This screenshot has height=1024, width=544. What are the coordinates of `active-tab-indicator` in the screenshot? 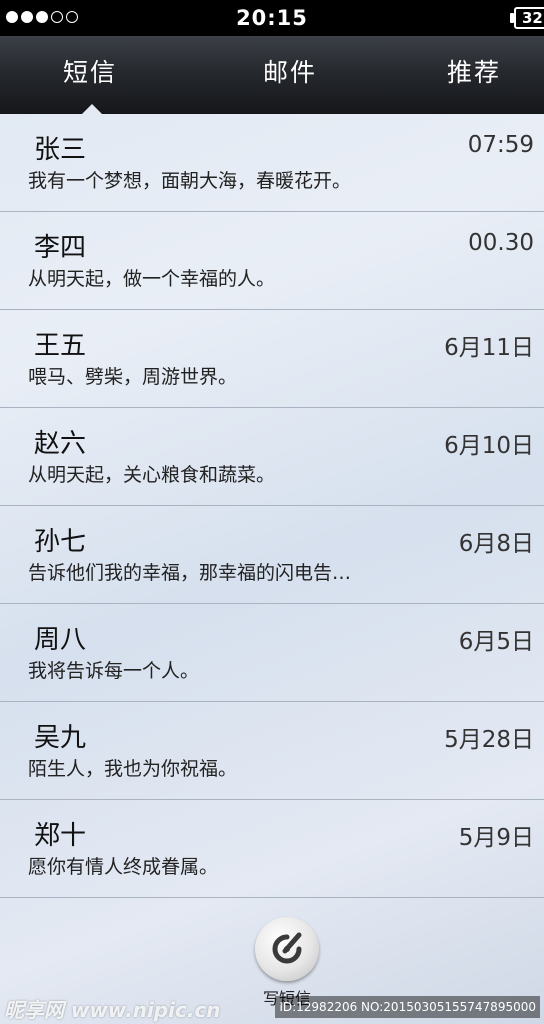 It's located at (92, 109).